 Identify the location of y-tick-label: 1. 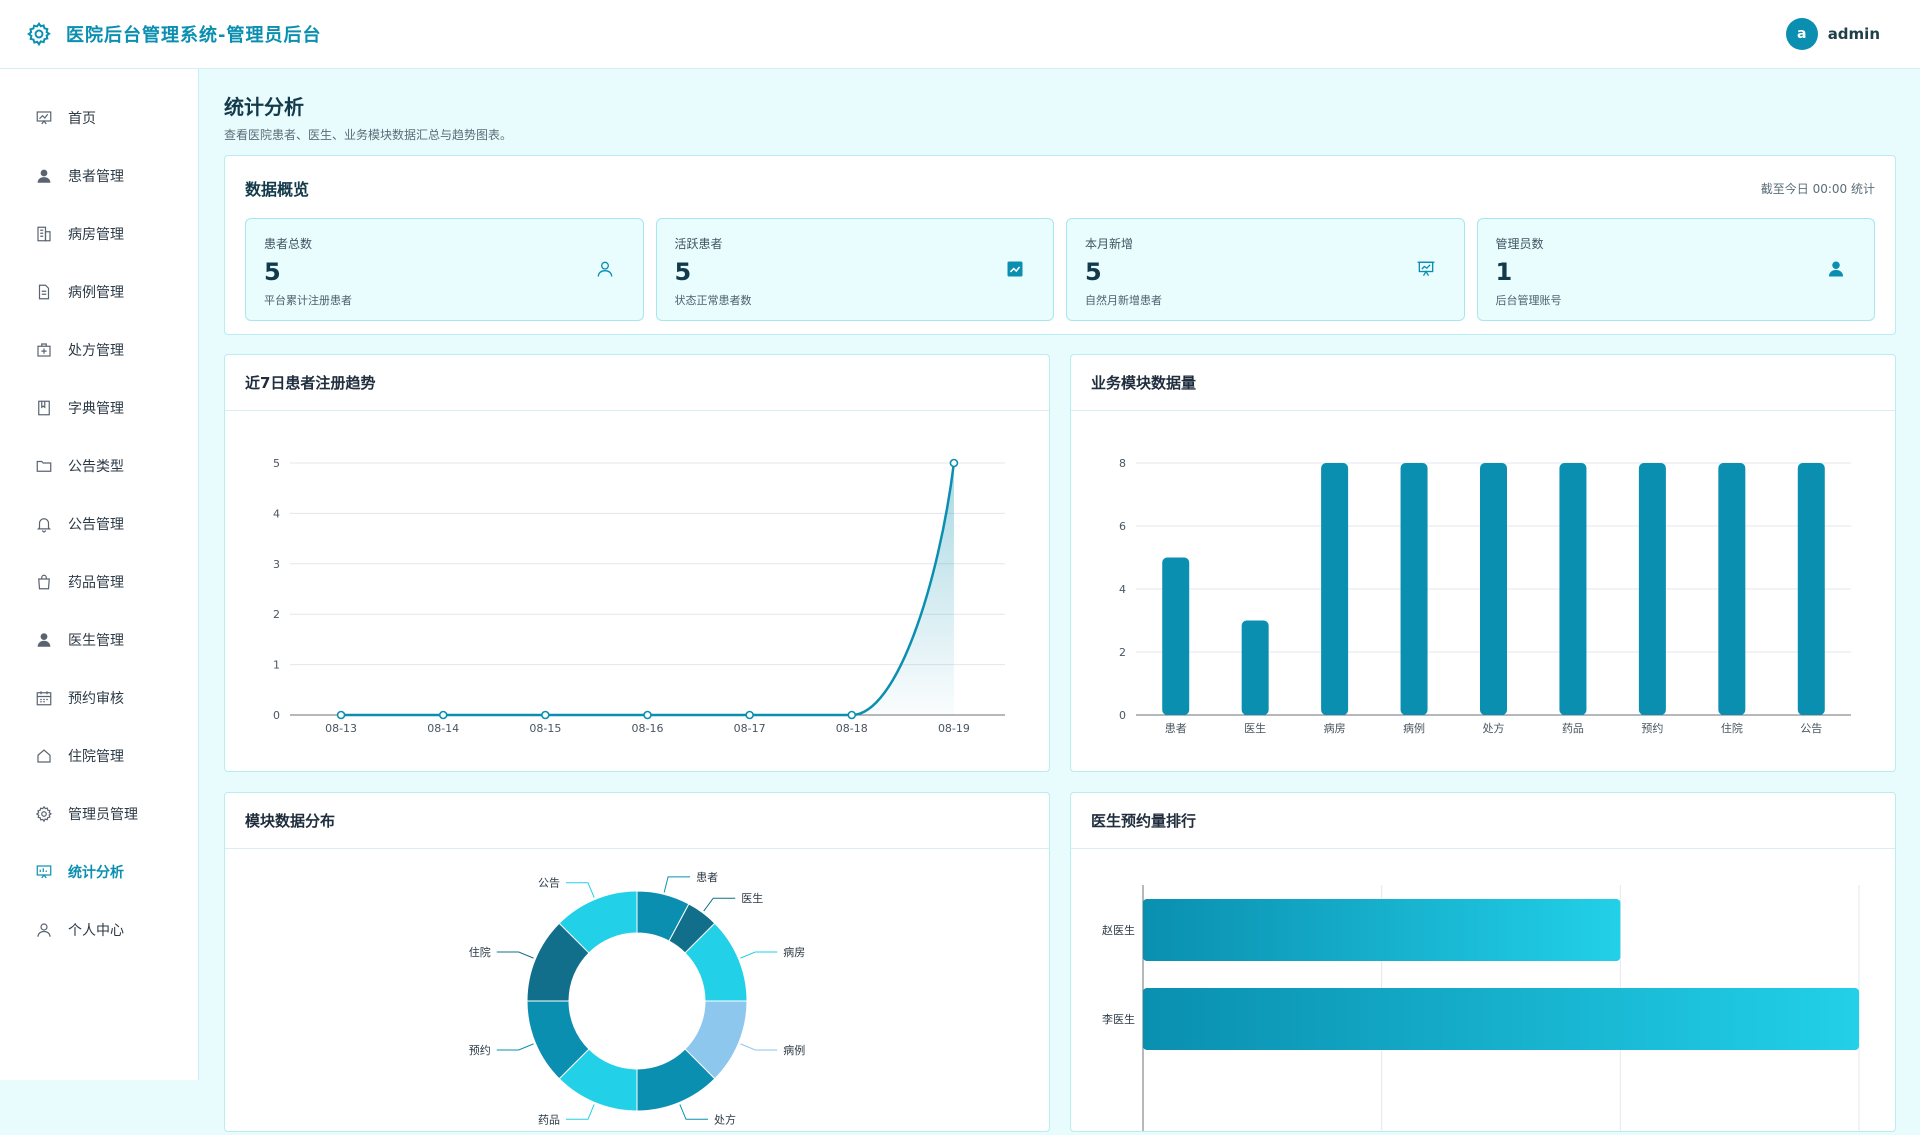
(276, 665).